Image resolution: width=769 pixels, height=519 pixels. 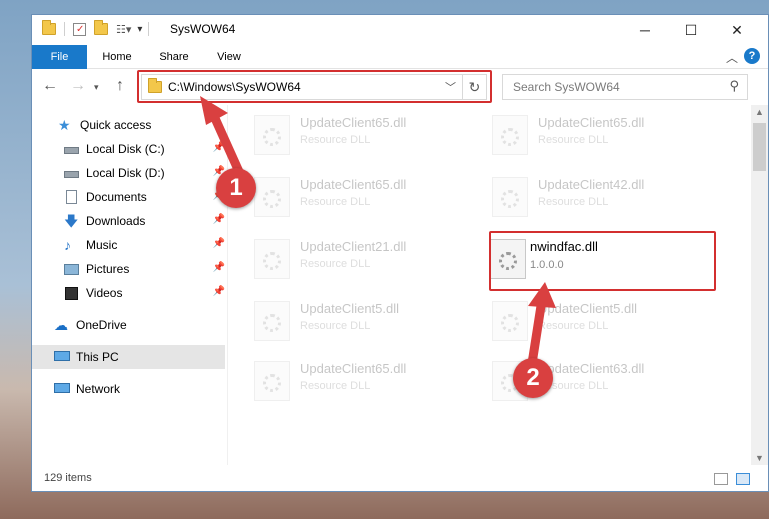 I want to click on step-1-badge: 1, so click(x=236, y=188).